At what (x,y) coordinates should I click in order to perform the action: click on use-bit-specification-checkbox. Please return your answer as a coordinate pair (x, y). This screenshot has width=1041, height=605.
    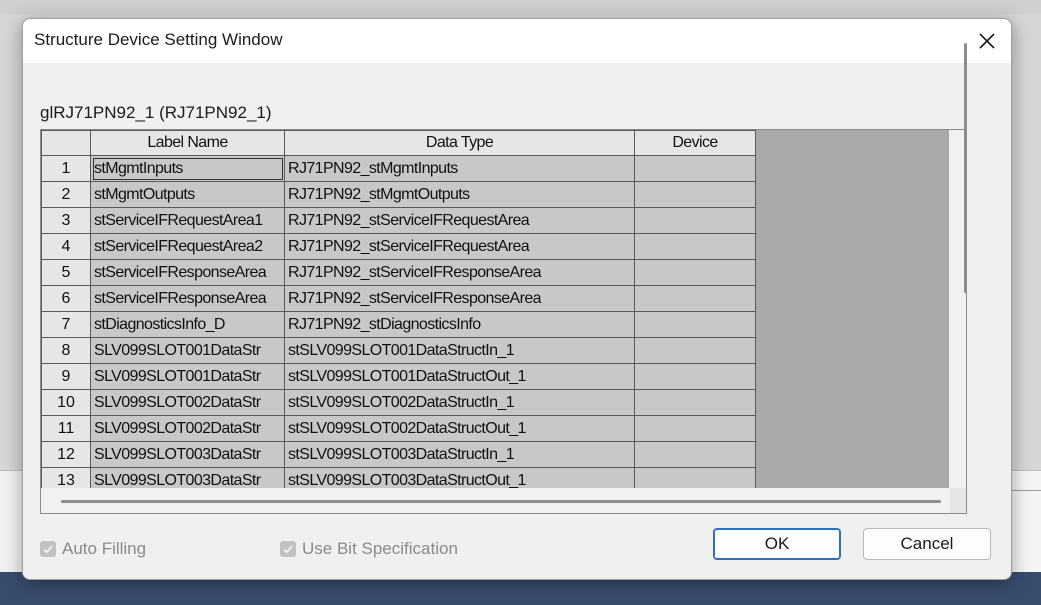
    Looking at the image, I should click on (288, 549).